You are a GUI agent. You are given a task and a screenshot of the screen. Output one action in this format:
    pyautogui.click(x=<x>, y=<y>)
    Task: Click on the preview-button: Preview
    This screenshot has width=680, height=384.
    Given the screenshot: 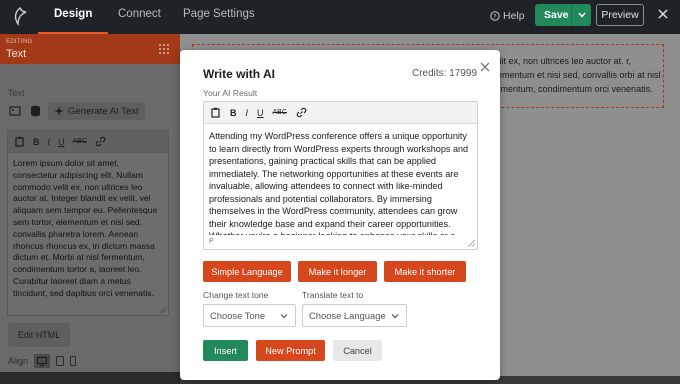 What is the action you would take?
    pyautogui.click(x=620, y=15)
    